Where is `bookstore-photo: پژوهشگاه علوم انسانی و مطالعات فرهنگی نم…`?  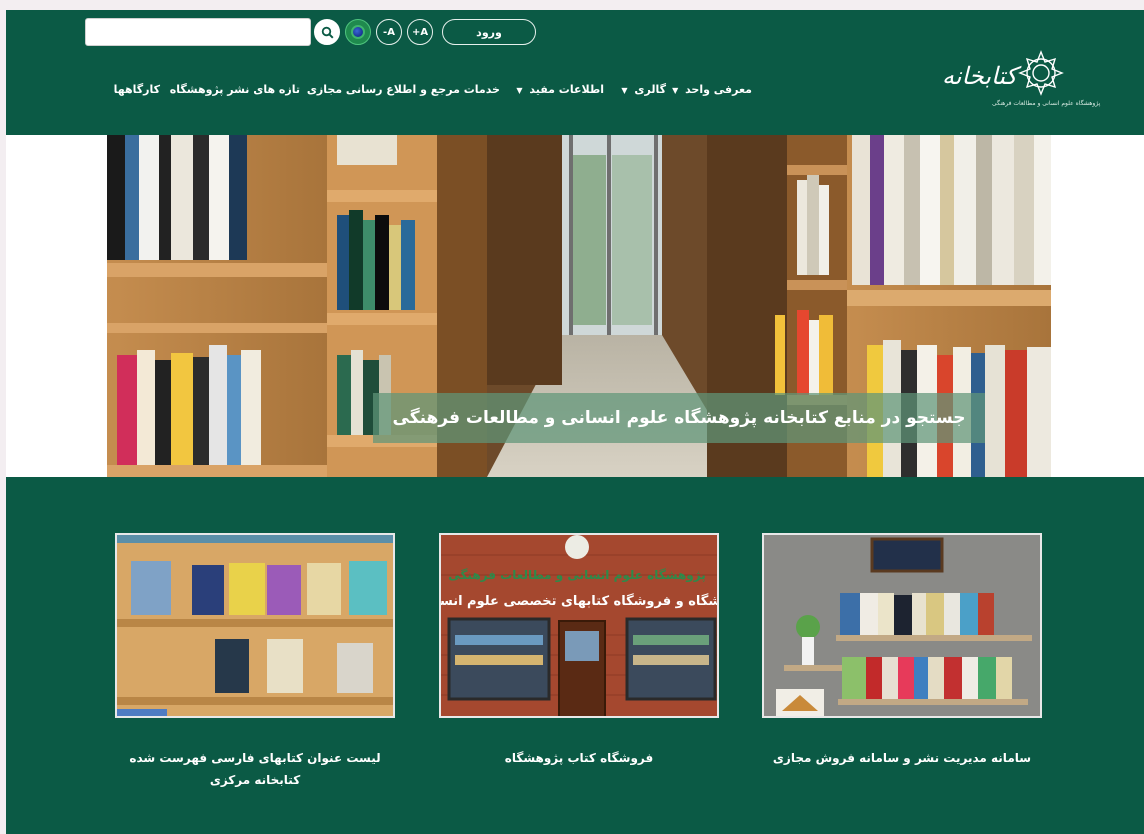
bookstore-photo: پژوهشگاه علوم انسانی و مطالعات فرهنگی نم… is located at coordinates (580, 625).